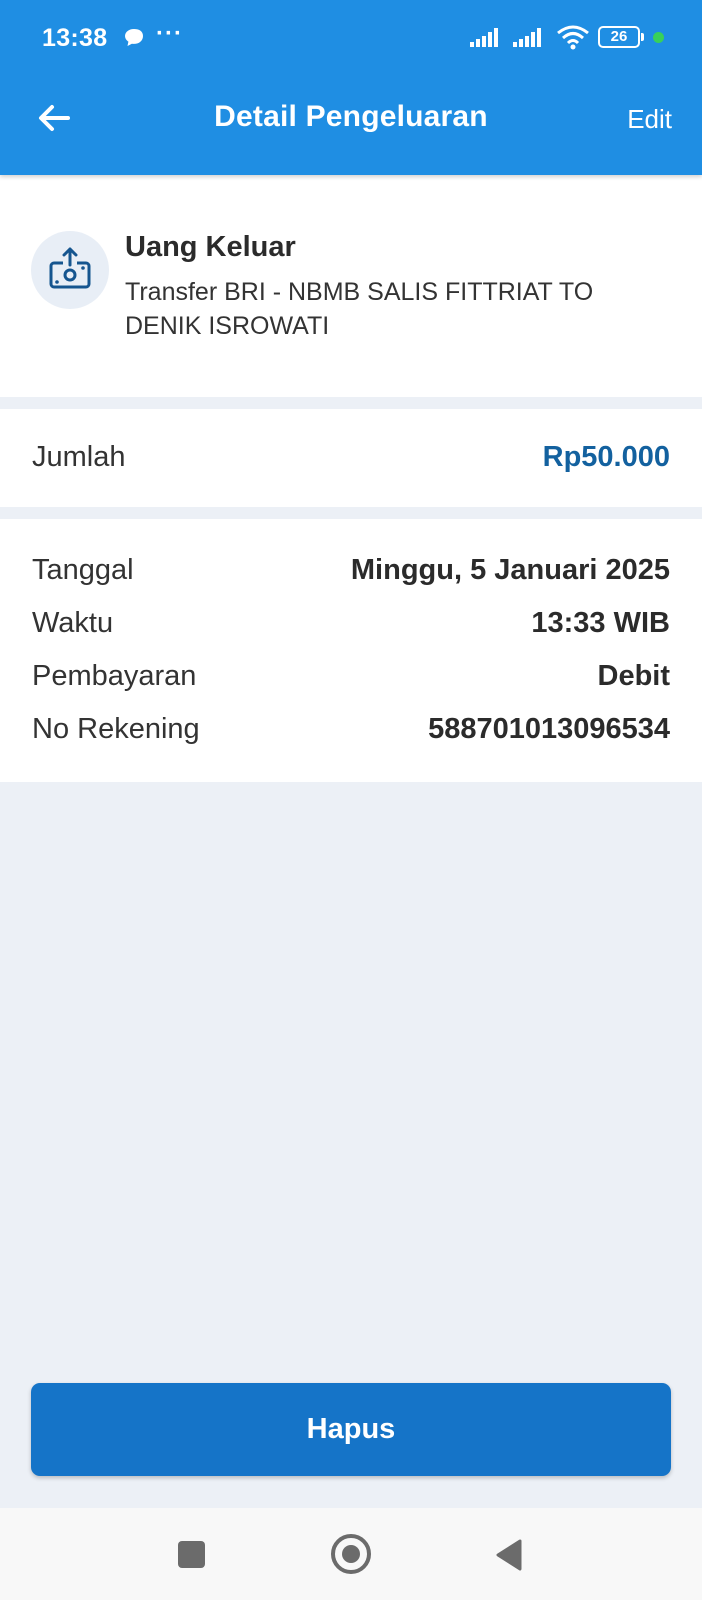  What do you see at coordinates (621, 37) in the screenshot?
I see `battery-indicator: 26` at bounding box center [621, 37].